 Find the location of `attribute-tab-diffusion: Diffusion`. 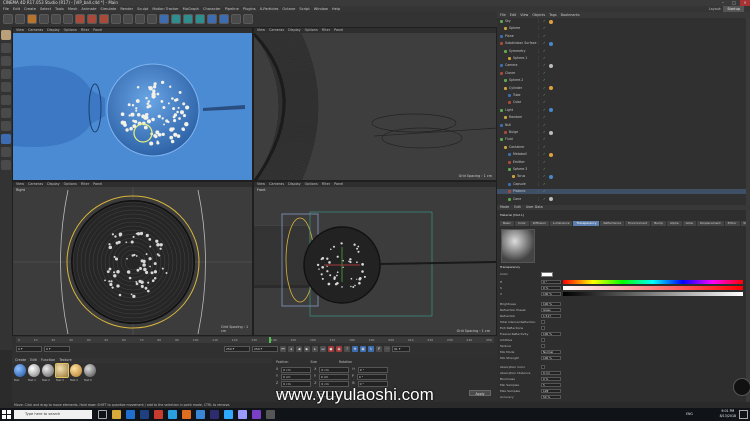

attribute-tab-diffusion: Diffusion is located at coordinates (539, 223).